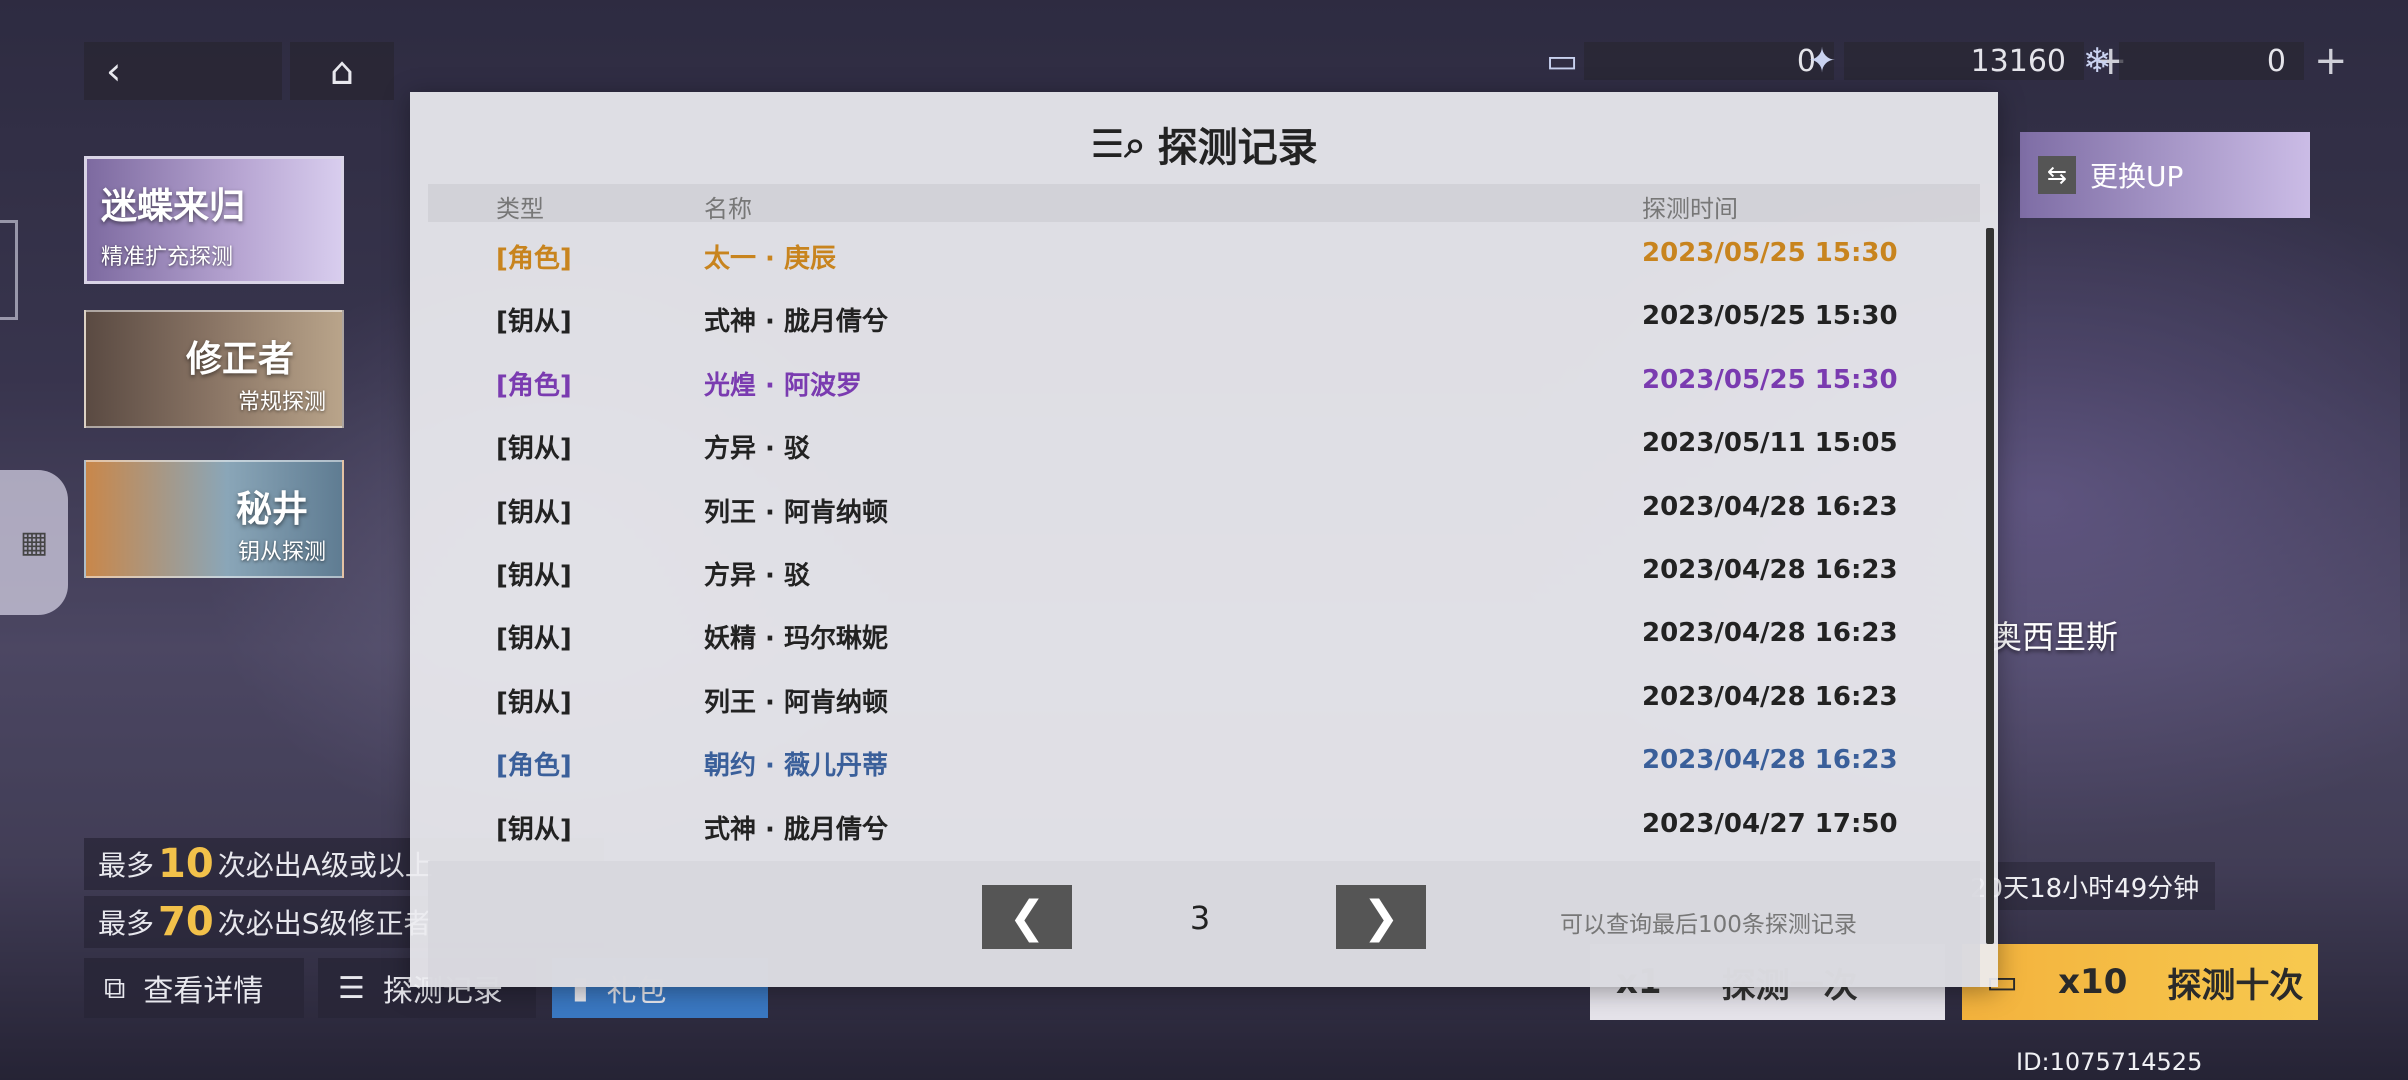  I want to click on resource-ticket-value: 0, so click(1709, 61).